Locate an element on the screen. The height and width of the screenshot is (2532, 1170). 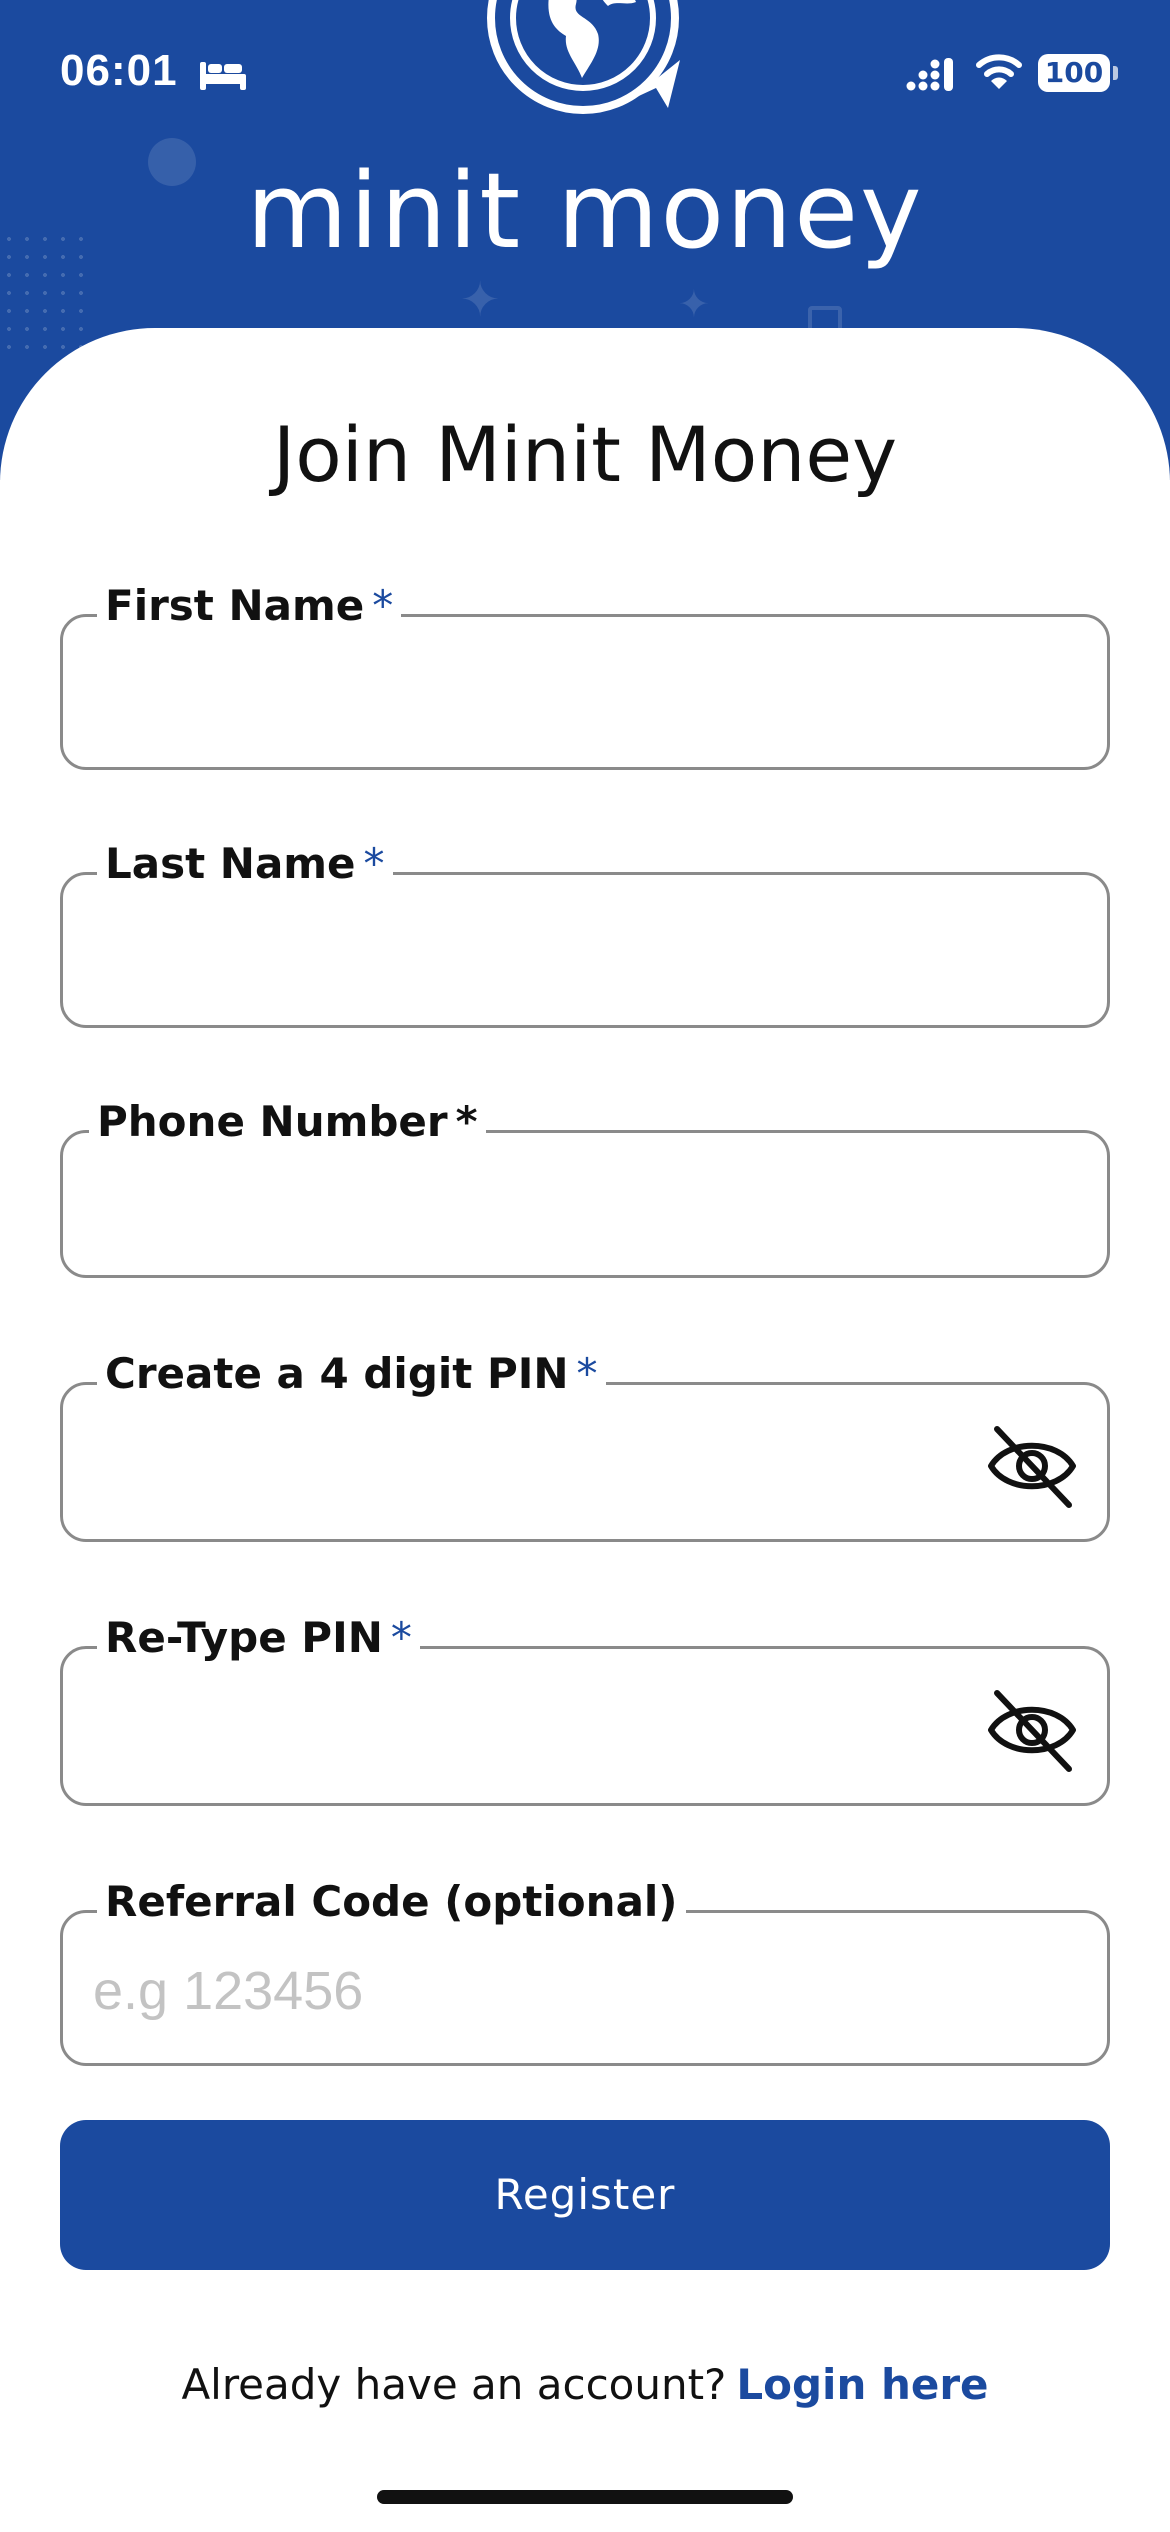
globe-arrow-icon is located at coordinates (583, 57).